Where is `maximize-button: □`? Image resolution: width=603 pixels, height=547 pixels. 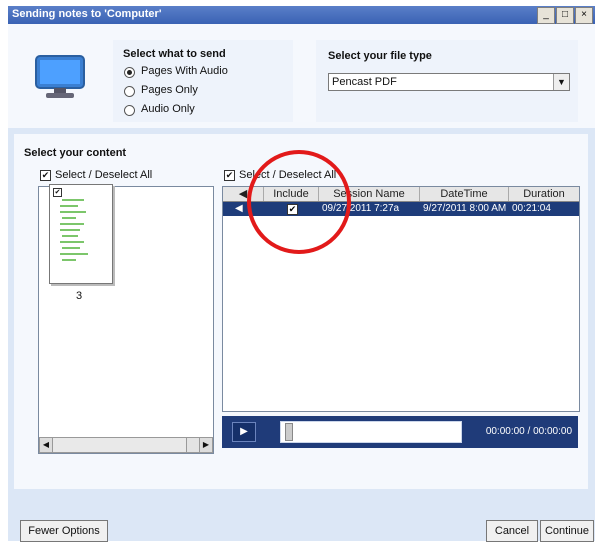
maximize-button: □ is located at coordinates (565, 15).